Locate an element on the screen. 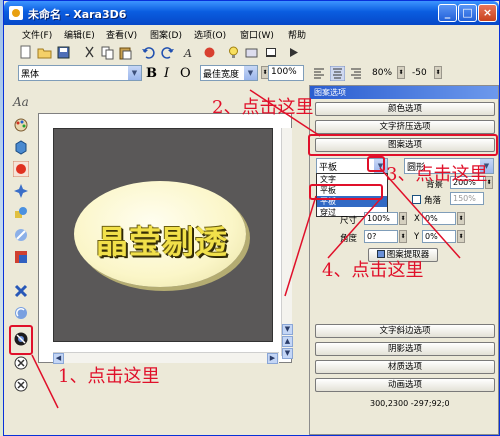 The image size is (500, 436). spacing-value: 80% is located at coordinates (382, 73).